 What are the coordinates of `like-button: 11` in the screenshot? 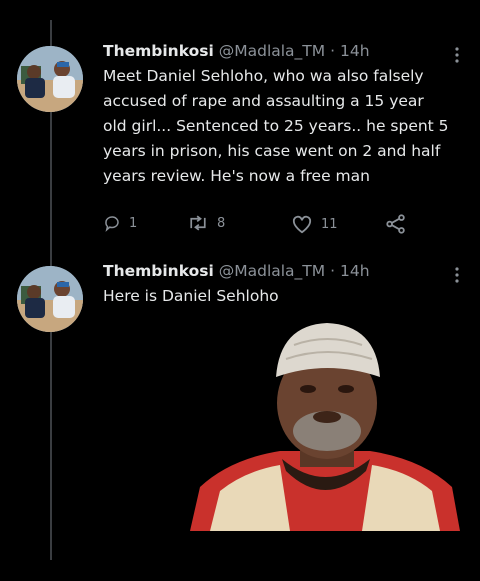 It's located at (314, 224).